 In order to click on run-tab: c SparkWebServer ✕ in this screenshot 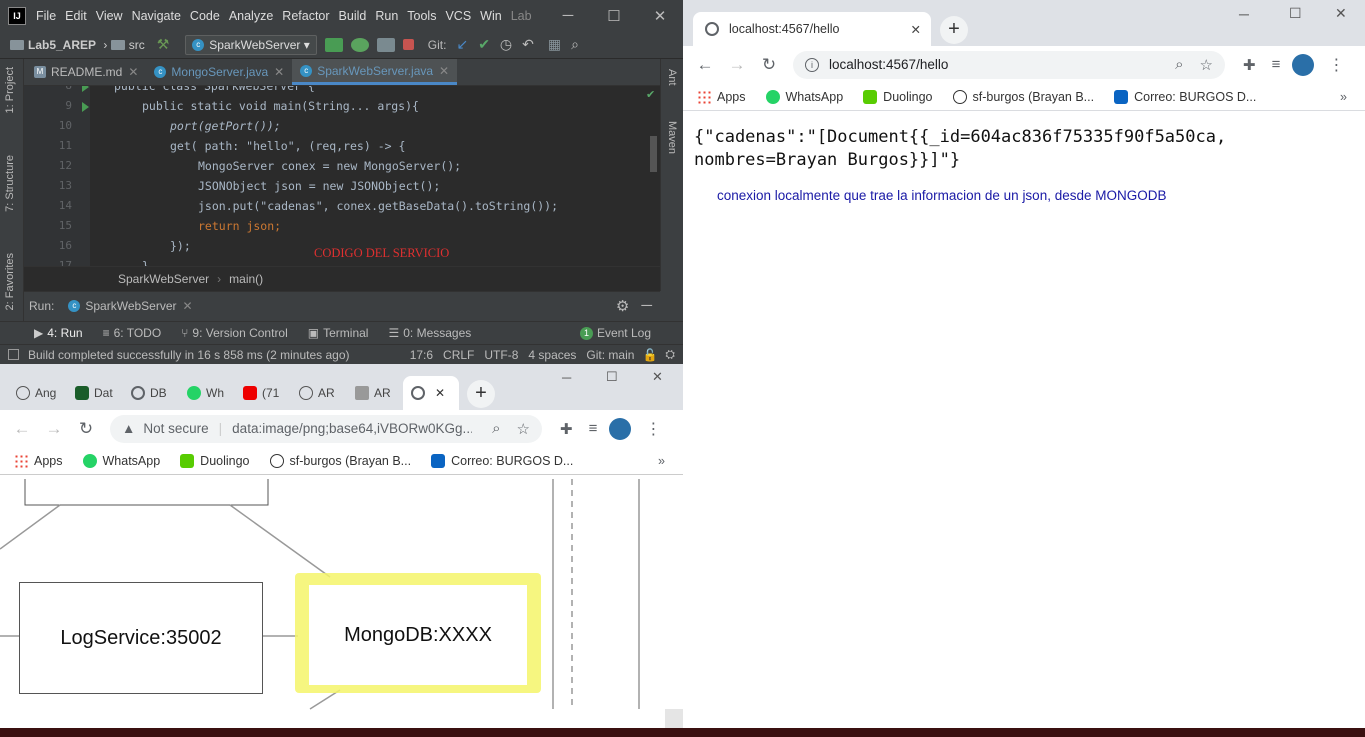, I will do `click(130, 306)`.